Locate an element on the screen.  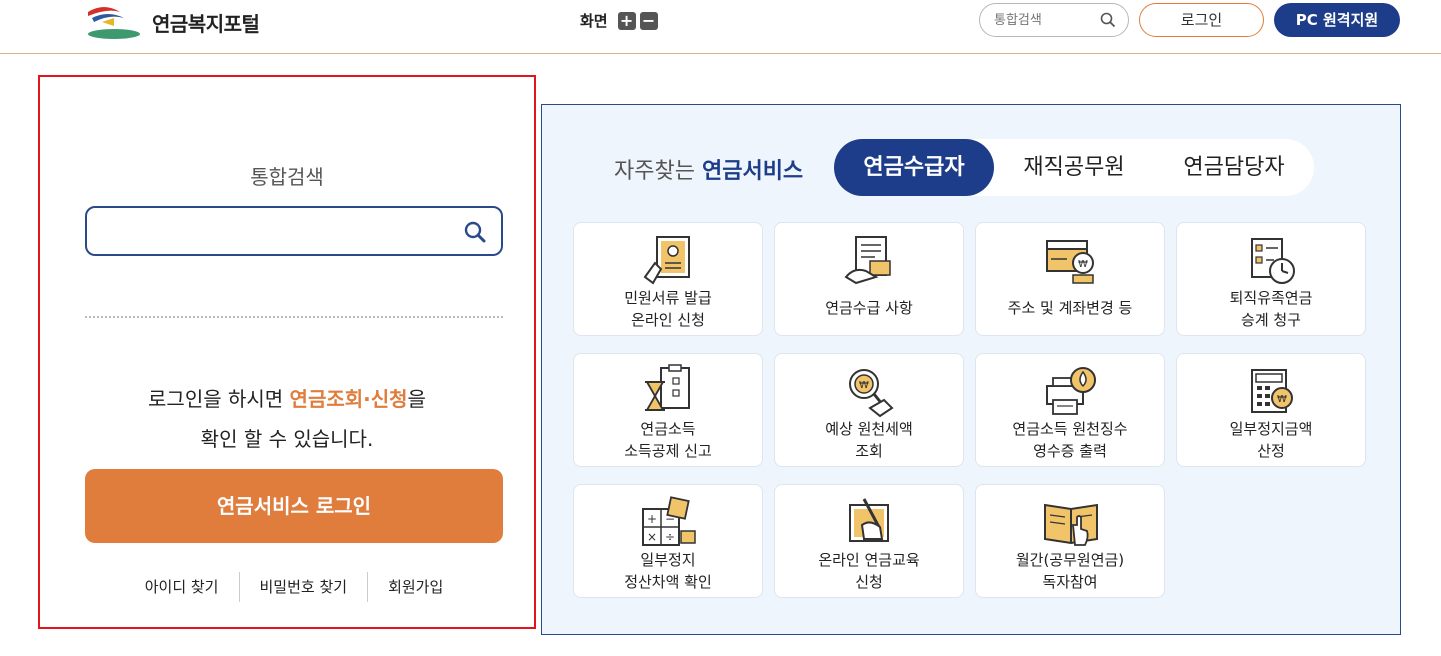
service-tile: 온라인 연금교육 신청 is located at coordinates (869, 541).